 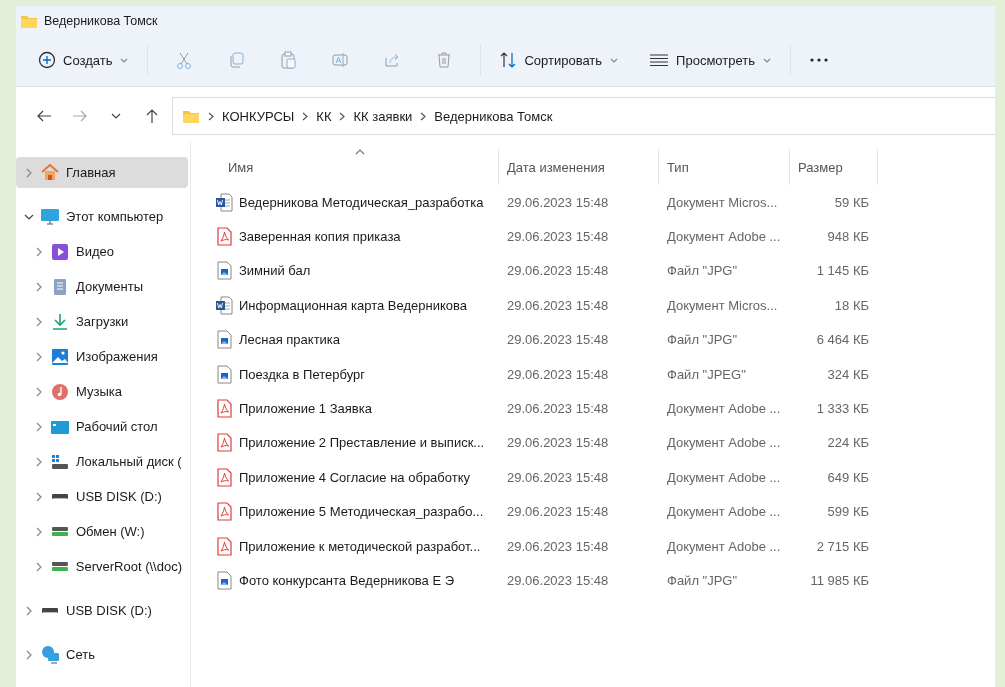 What do you see at coordinates (152, 116) in the screenshot?
I see `up-arrow-icon` at bounding box center [152, 116].